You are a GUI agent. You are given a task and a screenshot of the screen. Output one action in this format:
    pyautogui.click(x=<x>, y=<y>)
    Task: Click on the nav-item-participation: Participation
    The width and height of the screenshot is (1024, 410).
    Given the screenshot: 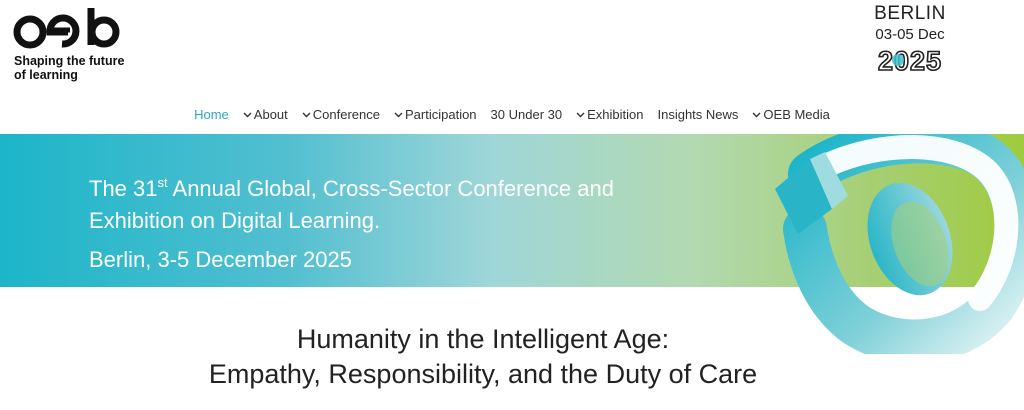 What is the action you would take?
    pyautogui.click(x=435, y=114)
    